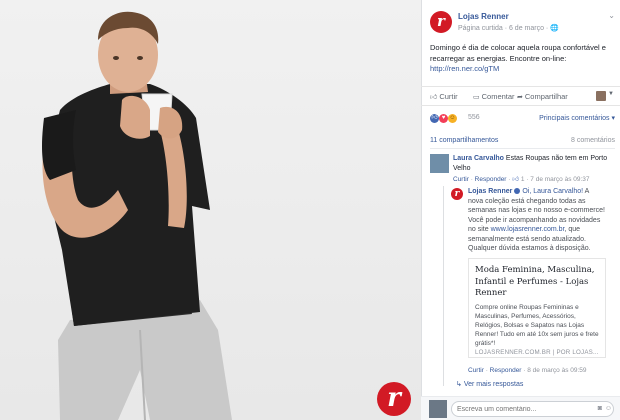 The image size is (620, 420). Describe the element at coordinates (522, 143) in the screenshot. I see `post-stats: 11 compartilhamentos 8 comentários` at that location.